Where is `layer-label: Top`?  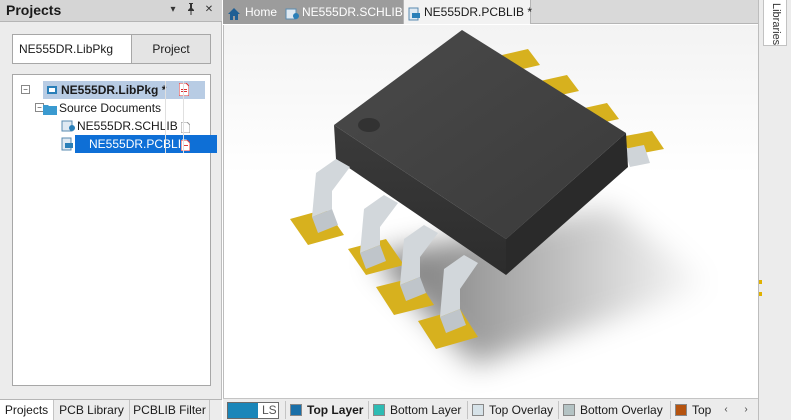
layer-label: Top is located at coordinates (702, 410).